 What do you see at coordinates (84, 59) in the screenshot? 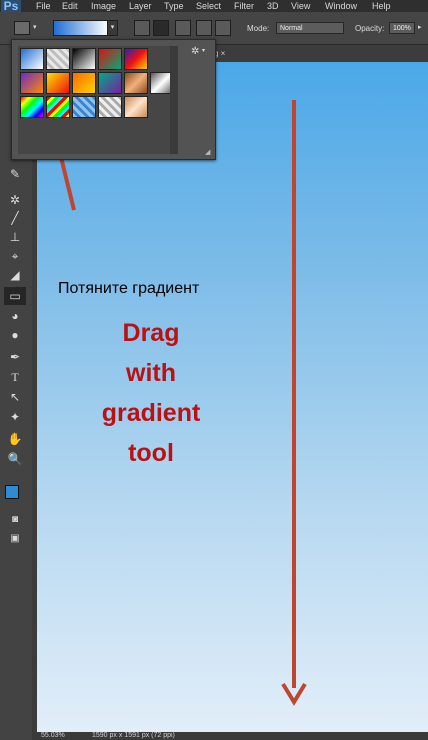
I see `gradient-preset-black-white` at bounding box center [84, 59].